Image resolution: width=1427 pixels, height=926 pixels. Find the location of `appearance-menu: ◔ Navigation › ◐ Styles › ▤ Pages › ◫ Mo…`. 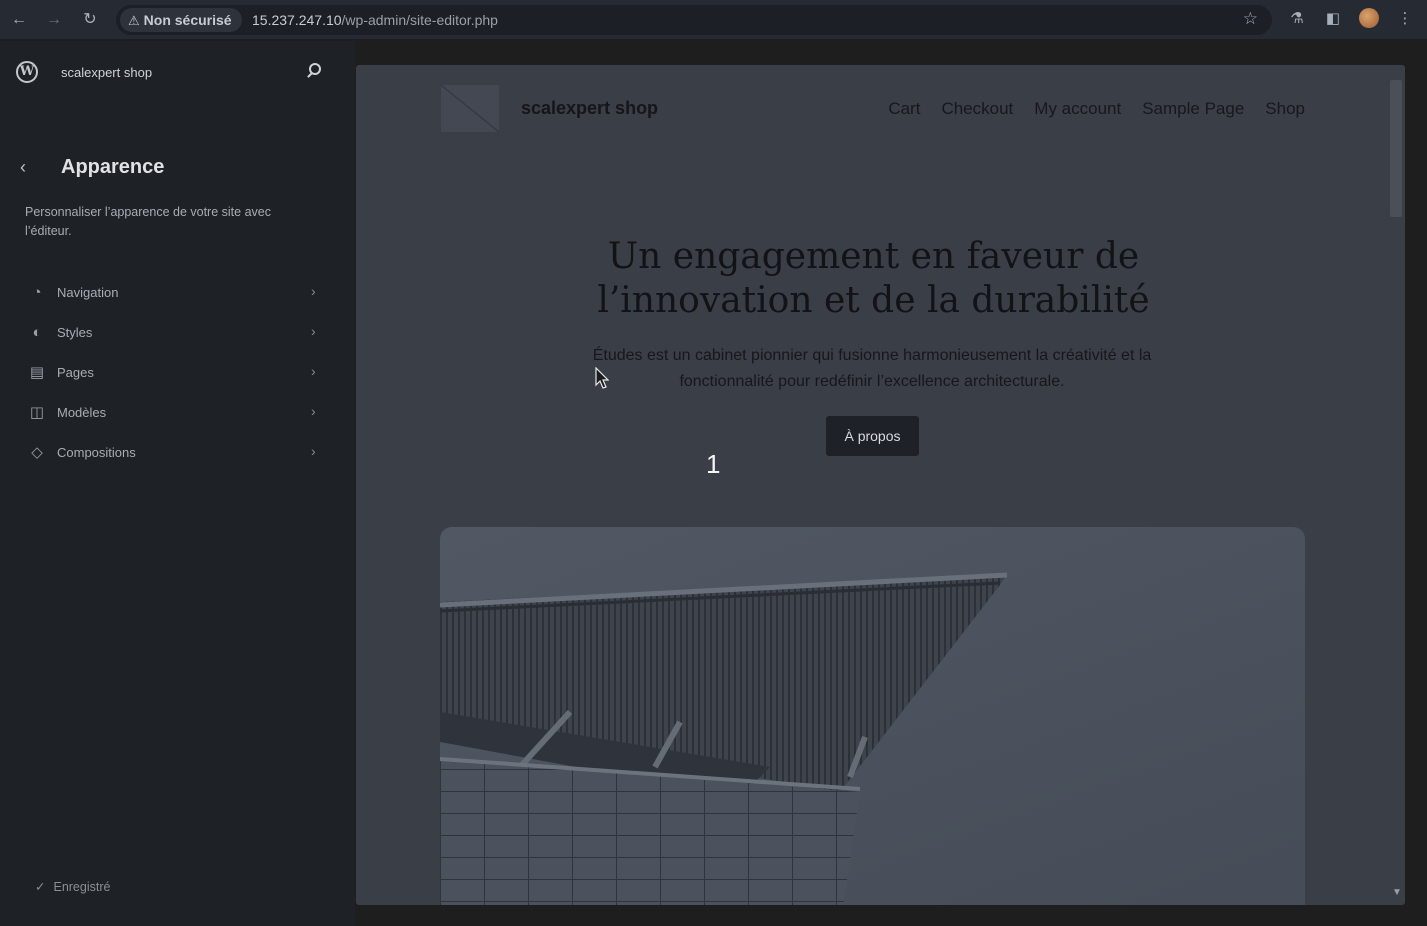

appearance-menu: ◔ Navigation › ◐ Styles › ▤ Pages › ◫ Mo… is located at coordinates (177, 373).